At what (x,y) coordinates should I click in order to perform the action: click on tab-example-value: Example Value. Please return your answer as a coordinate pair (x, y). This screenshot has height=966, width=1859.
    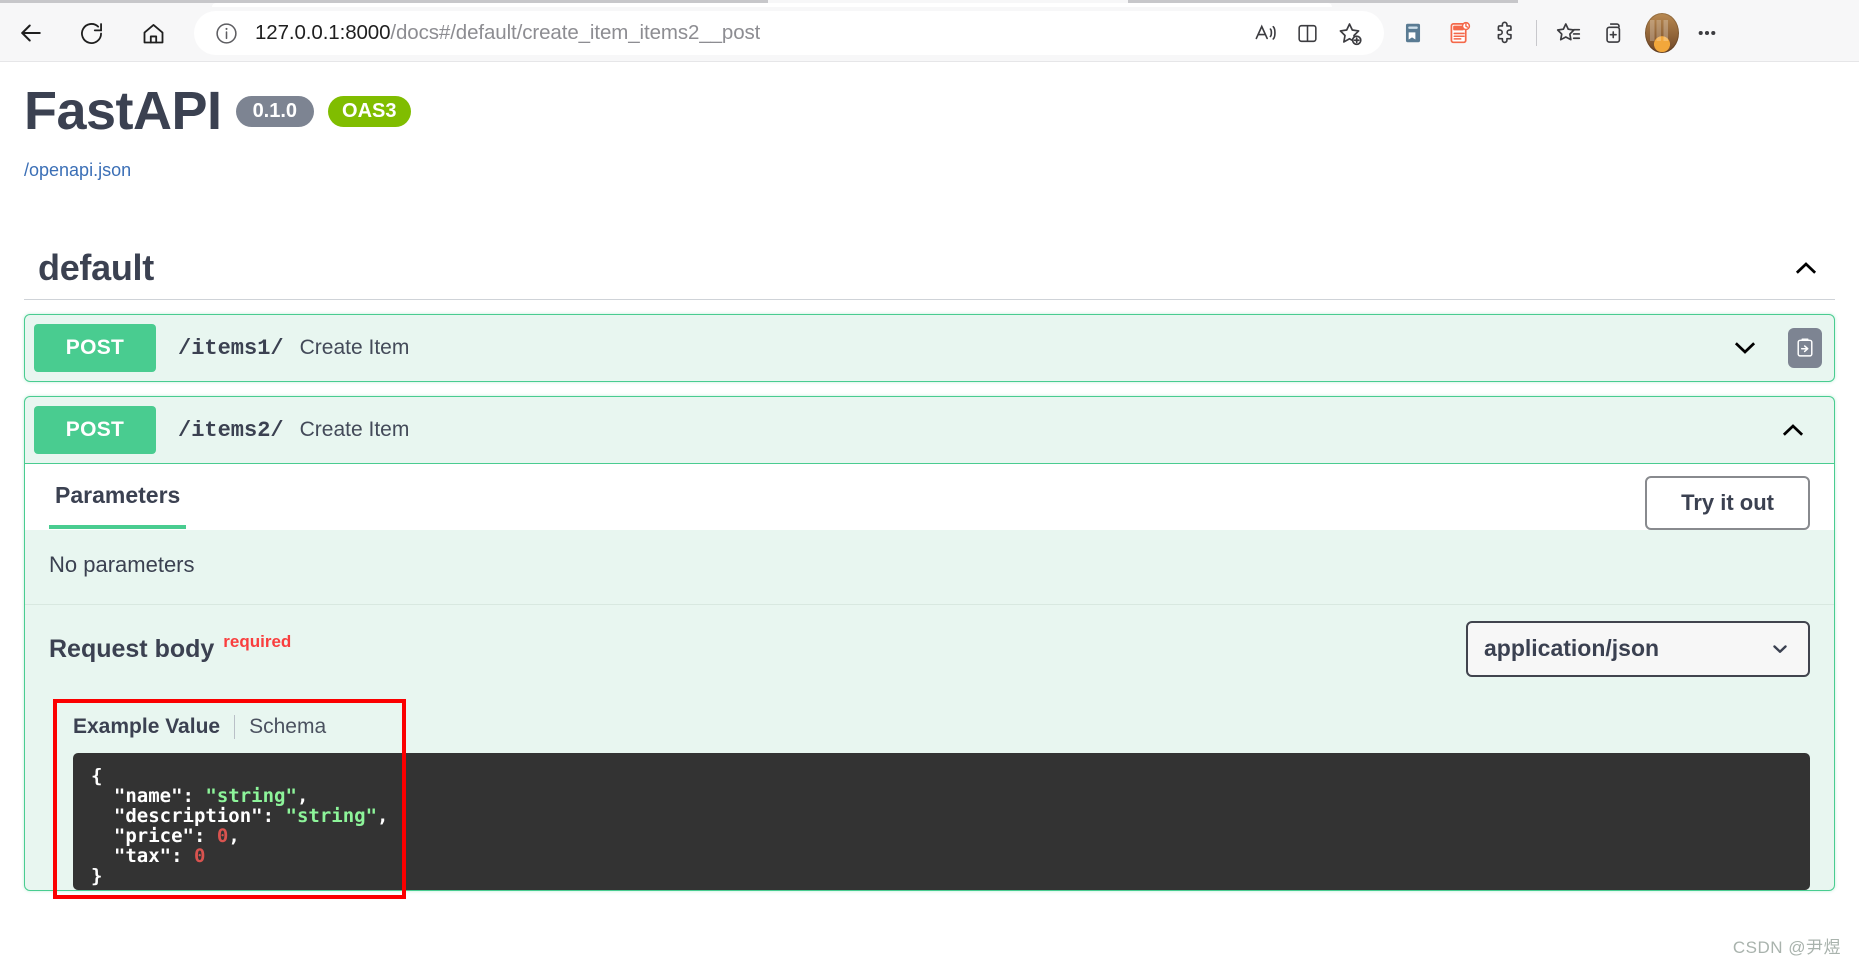
    Looking at the image, I should click on (146, 727).